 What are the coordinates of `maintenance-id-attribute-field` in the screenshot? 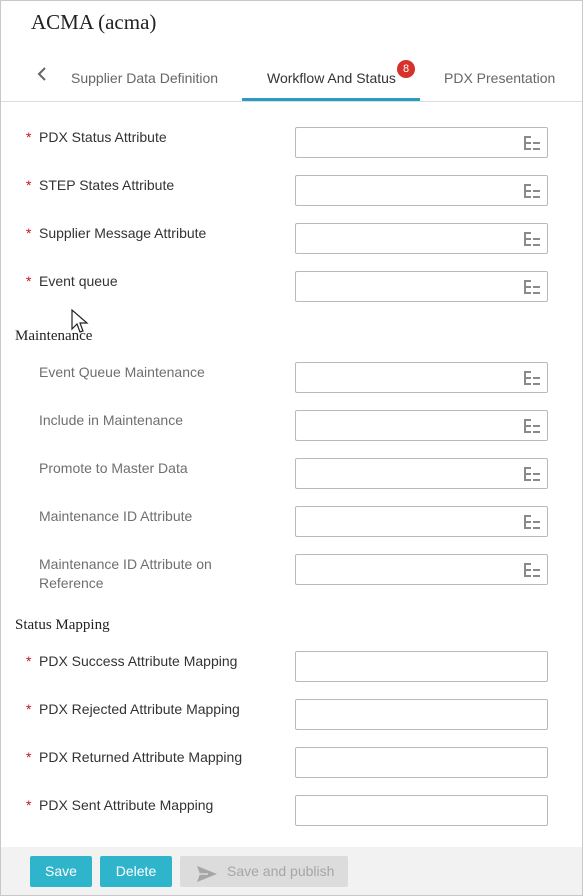 It's located at (421, 521).